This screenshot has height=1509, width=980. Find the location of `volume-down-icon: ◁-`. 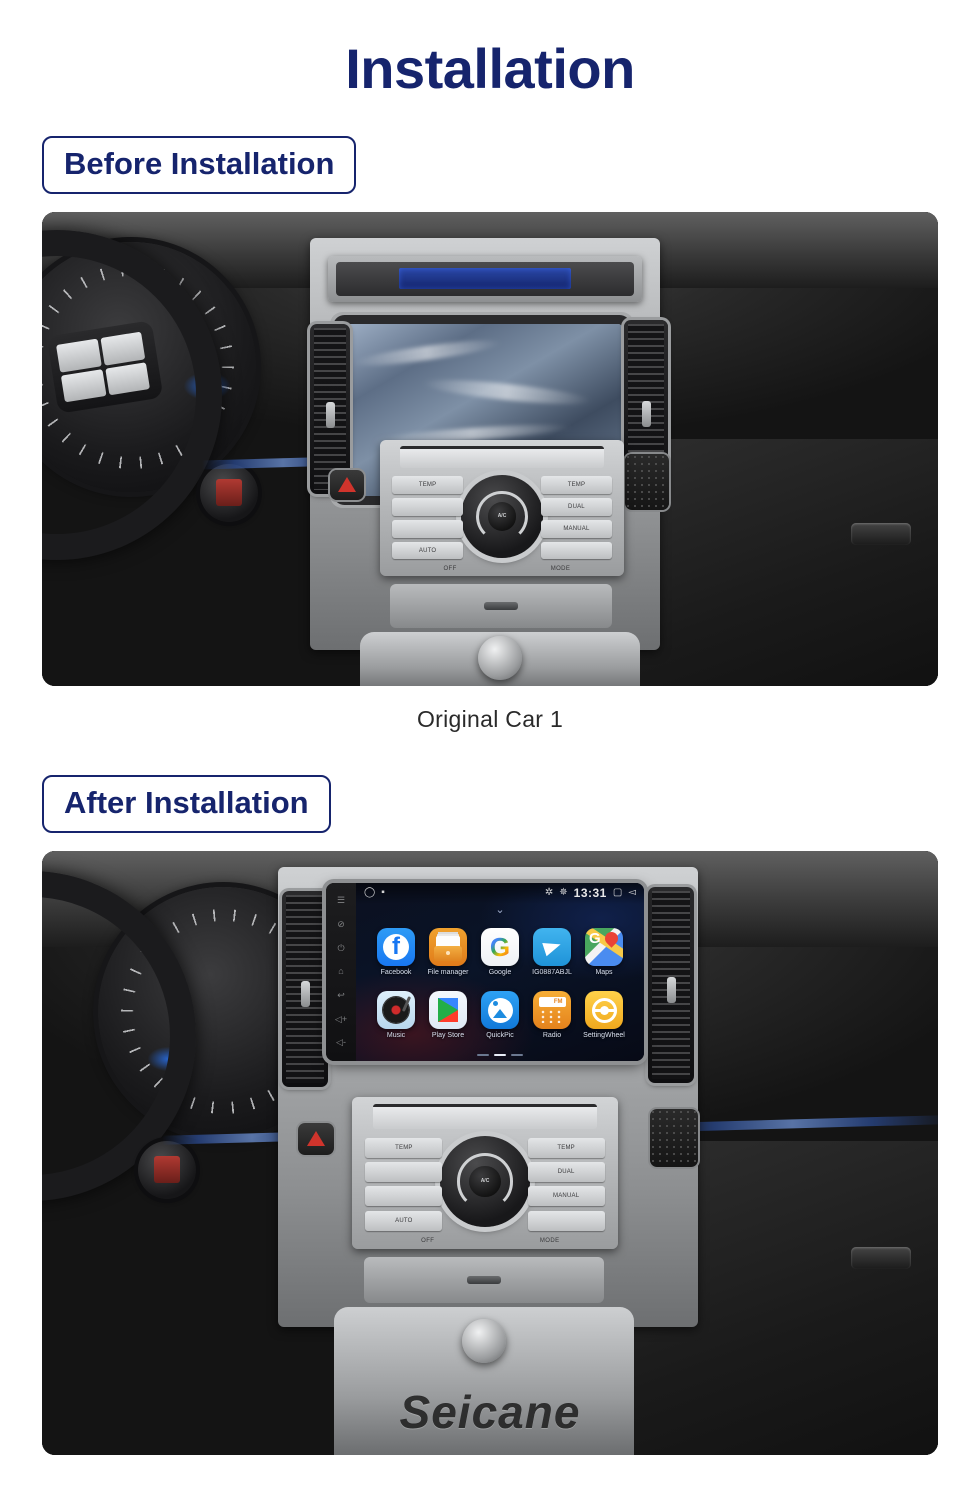

volume-down-icon: ◁- is located at coordinates (341, 1042).